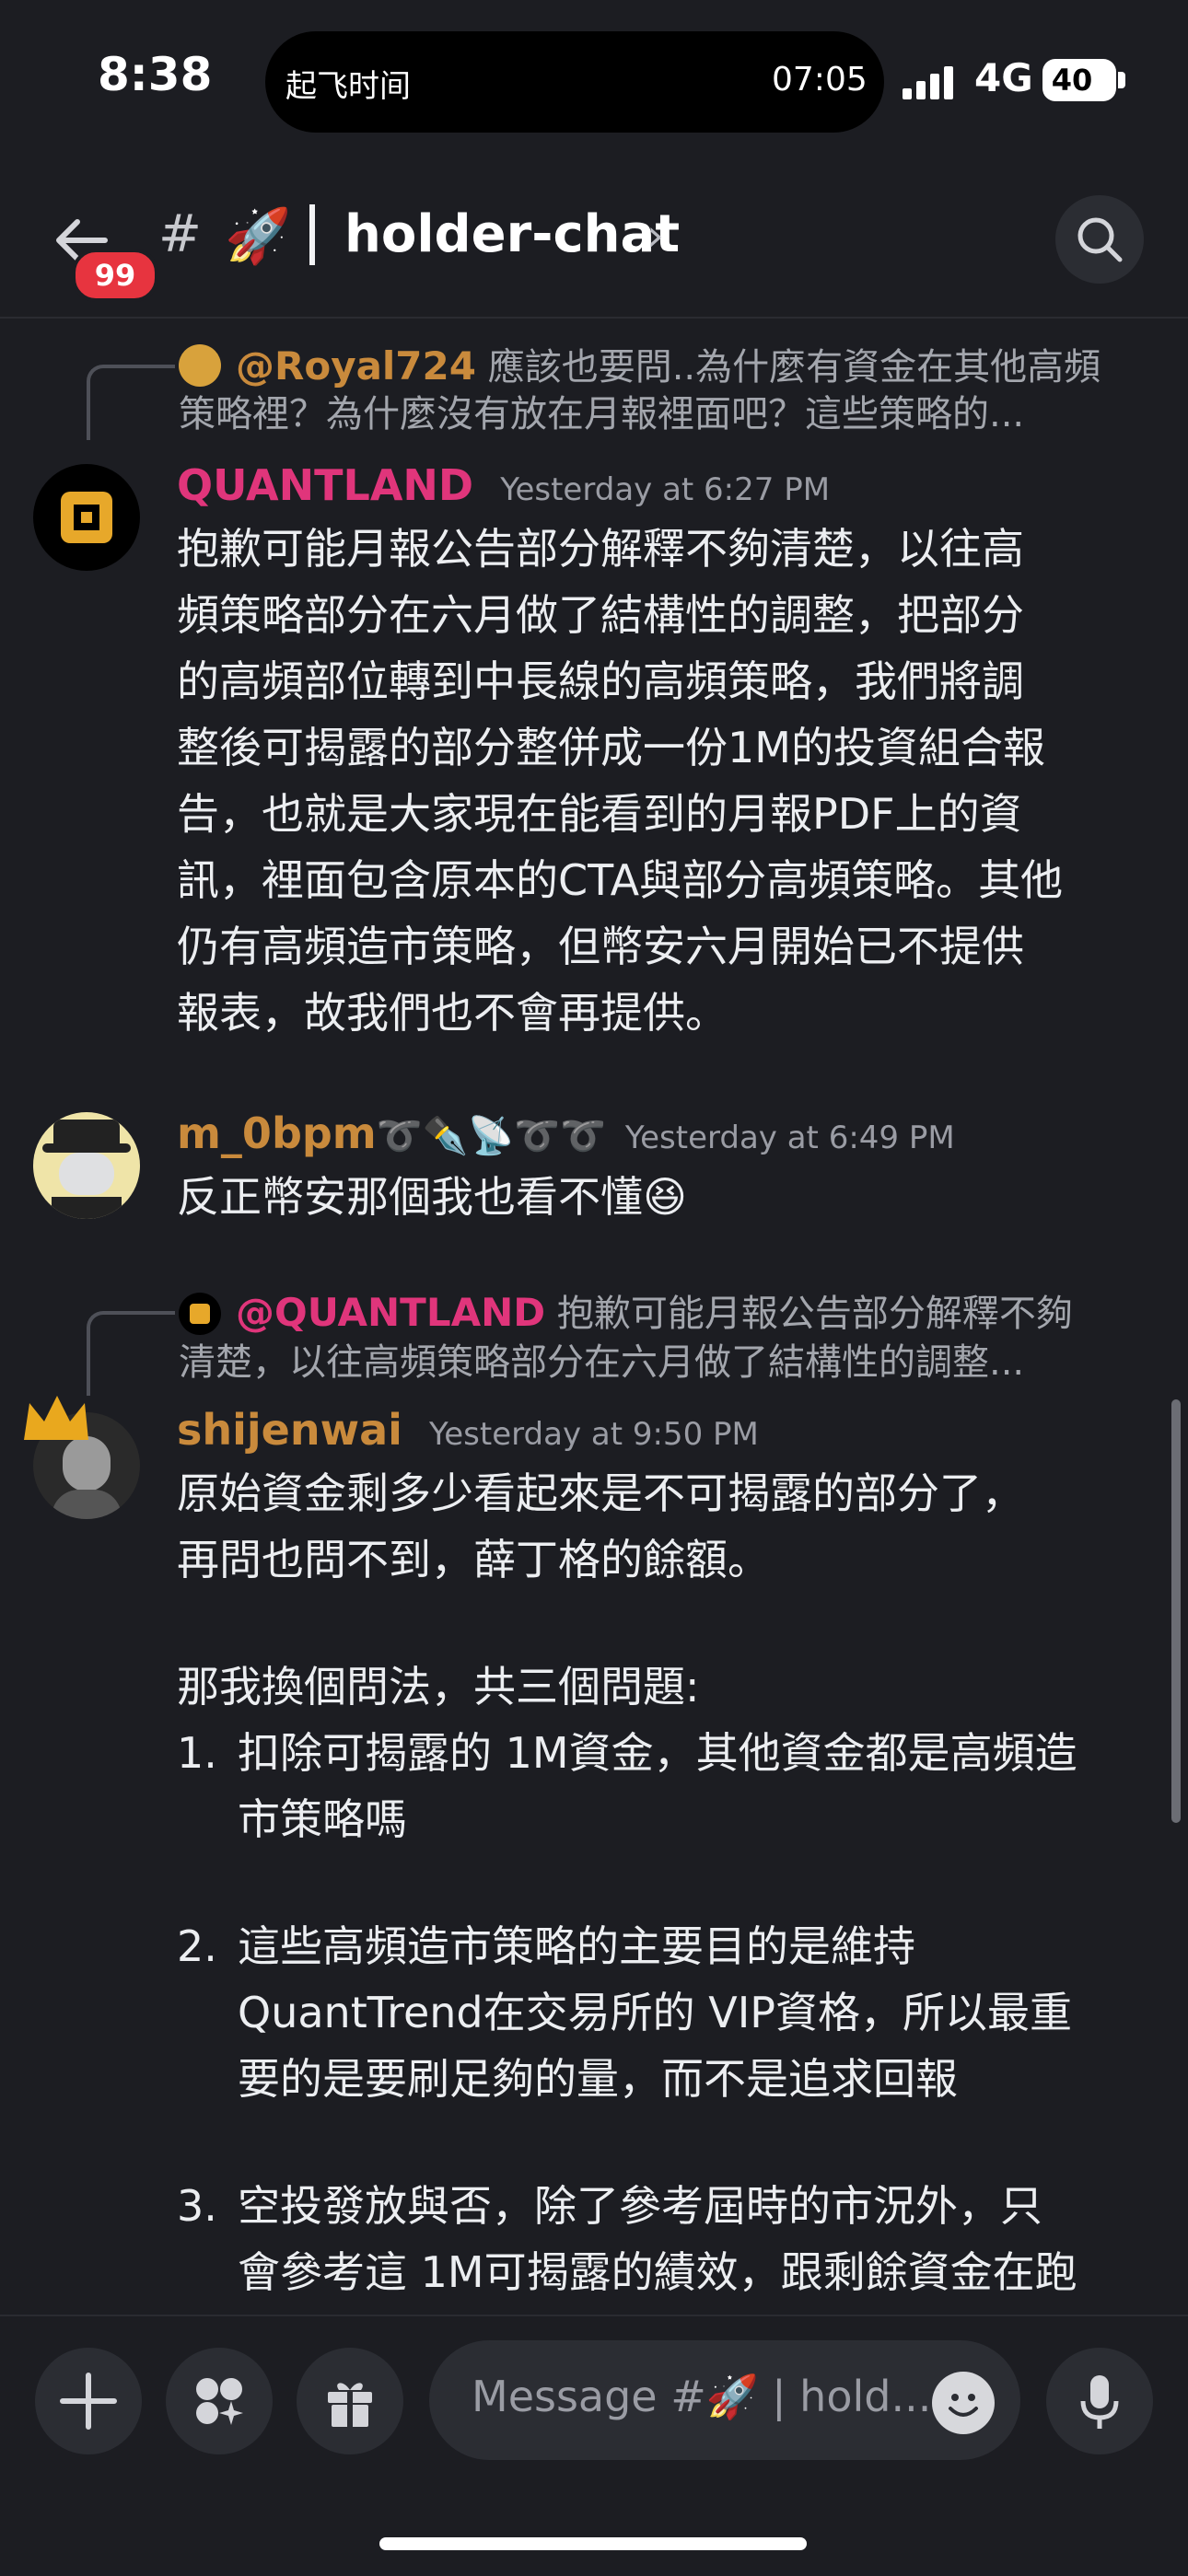 The height and width of the screenshot is (2576, 1188). I want to click on message-line: 訊，裡面包含原本的CTA與部分高頻策略。其他, so click(620, 880).